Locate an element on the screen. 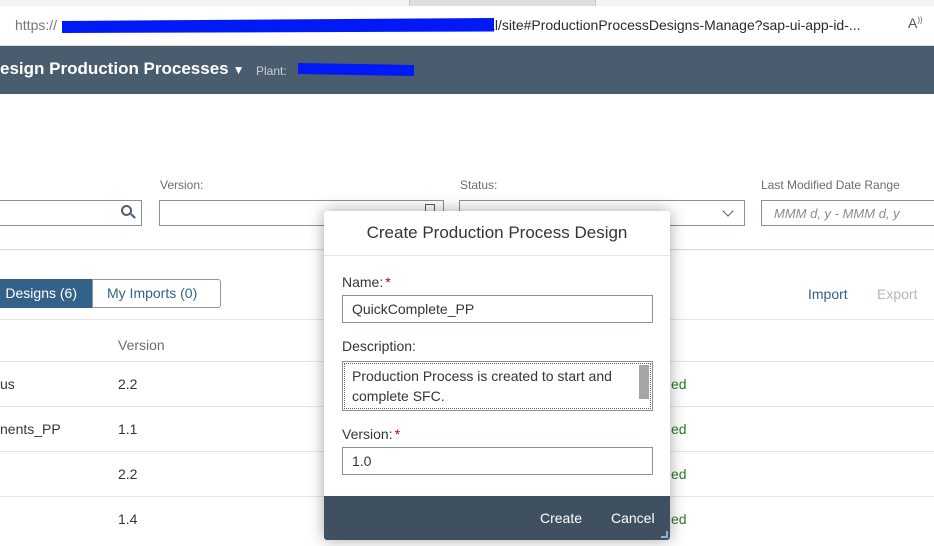 Image resolution: width=934 pixels, height=546 pixels. version-filter-label: Version: is located at coordinates (182, 185).